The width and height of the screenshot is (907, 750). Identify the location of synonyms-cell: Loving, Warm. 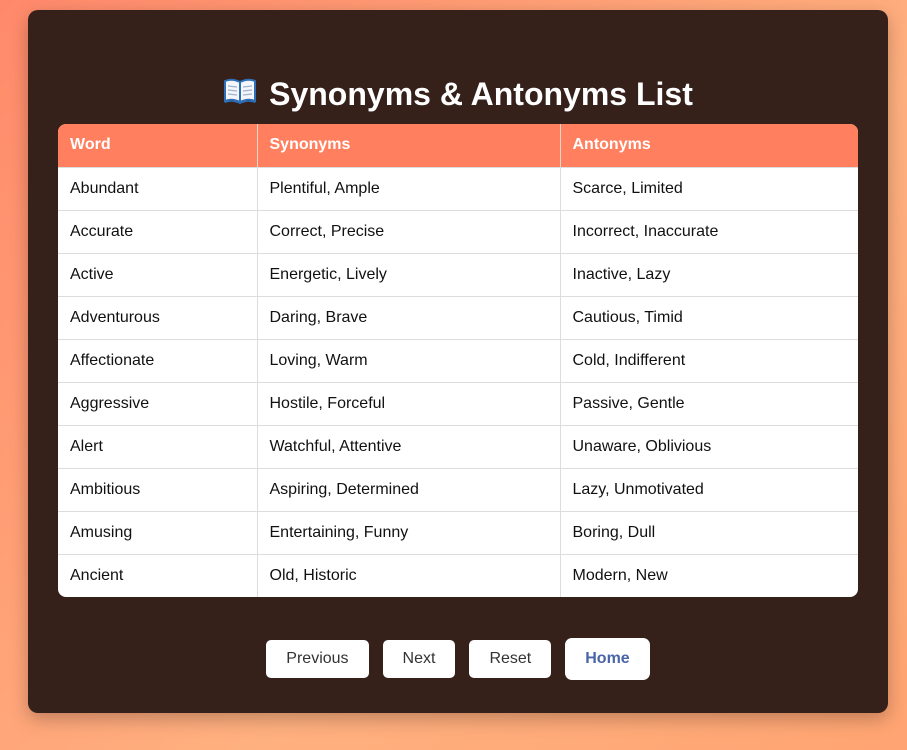
(409, 360).